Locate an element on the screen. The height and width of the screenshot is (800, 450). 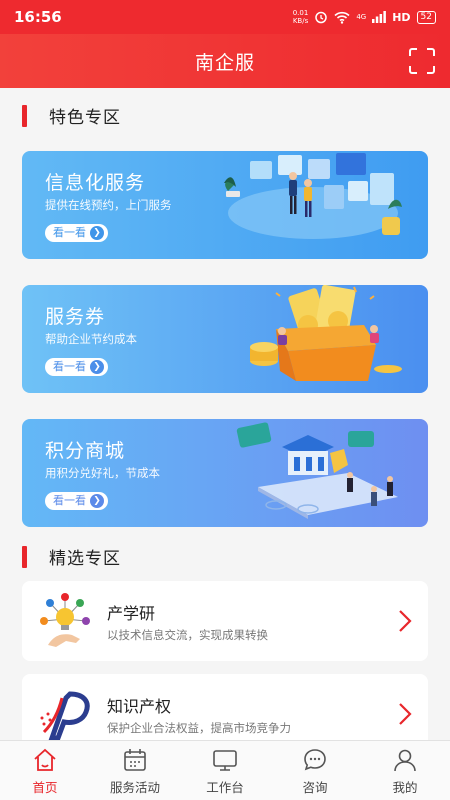
wifi-icon is located at coordinates (342, 17).